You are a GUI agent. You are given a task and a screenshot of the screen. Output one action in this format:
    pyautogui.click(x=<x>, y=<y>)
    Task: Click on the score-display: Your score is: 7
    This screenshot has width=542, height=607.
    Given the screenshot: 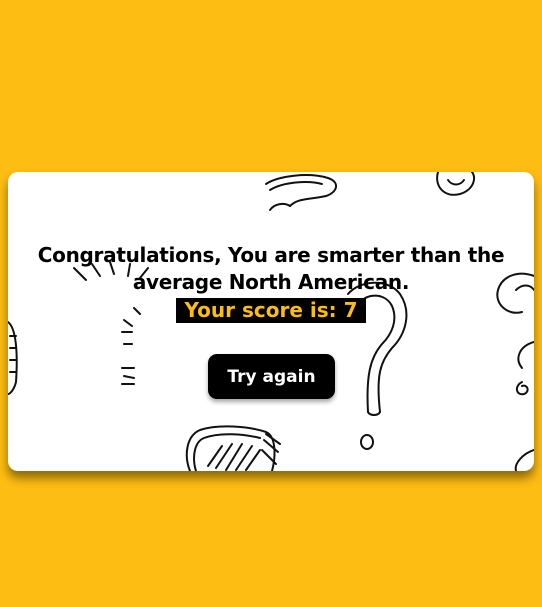 What is the action you would take?
    pyautogui.click(x=271, y=310)
    